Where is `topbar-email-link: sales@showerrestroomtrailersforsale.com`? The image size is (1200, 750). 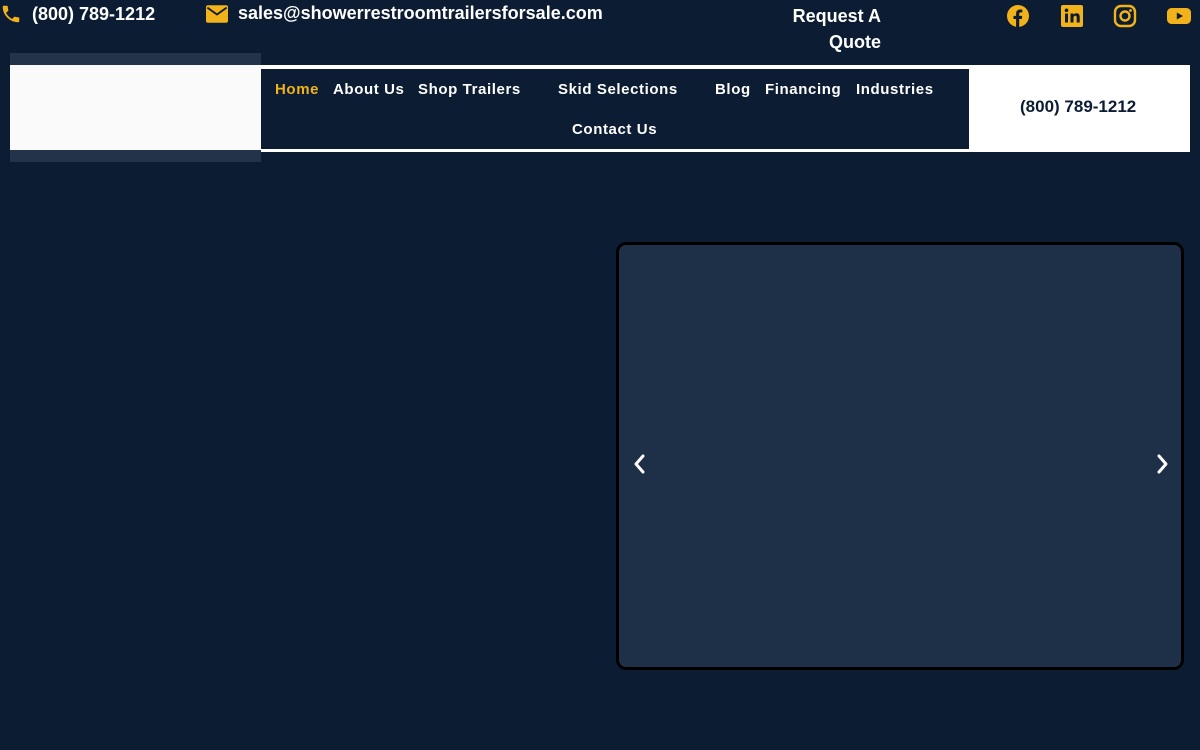 topbar-email-link: sales@showerrestroomtrailersforsale.com is located at coordinates (404, 13).